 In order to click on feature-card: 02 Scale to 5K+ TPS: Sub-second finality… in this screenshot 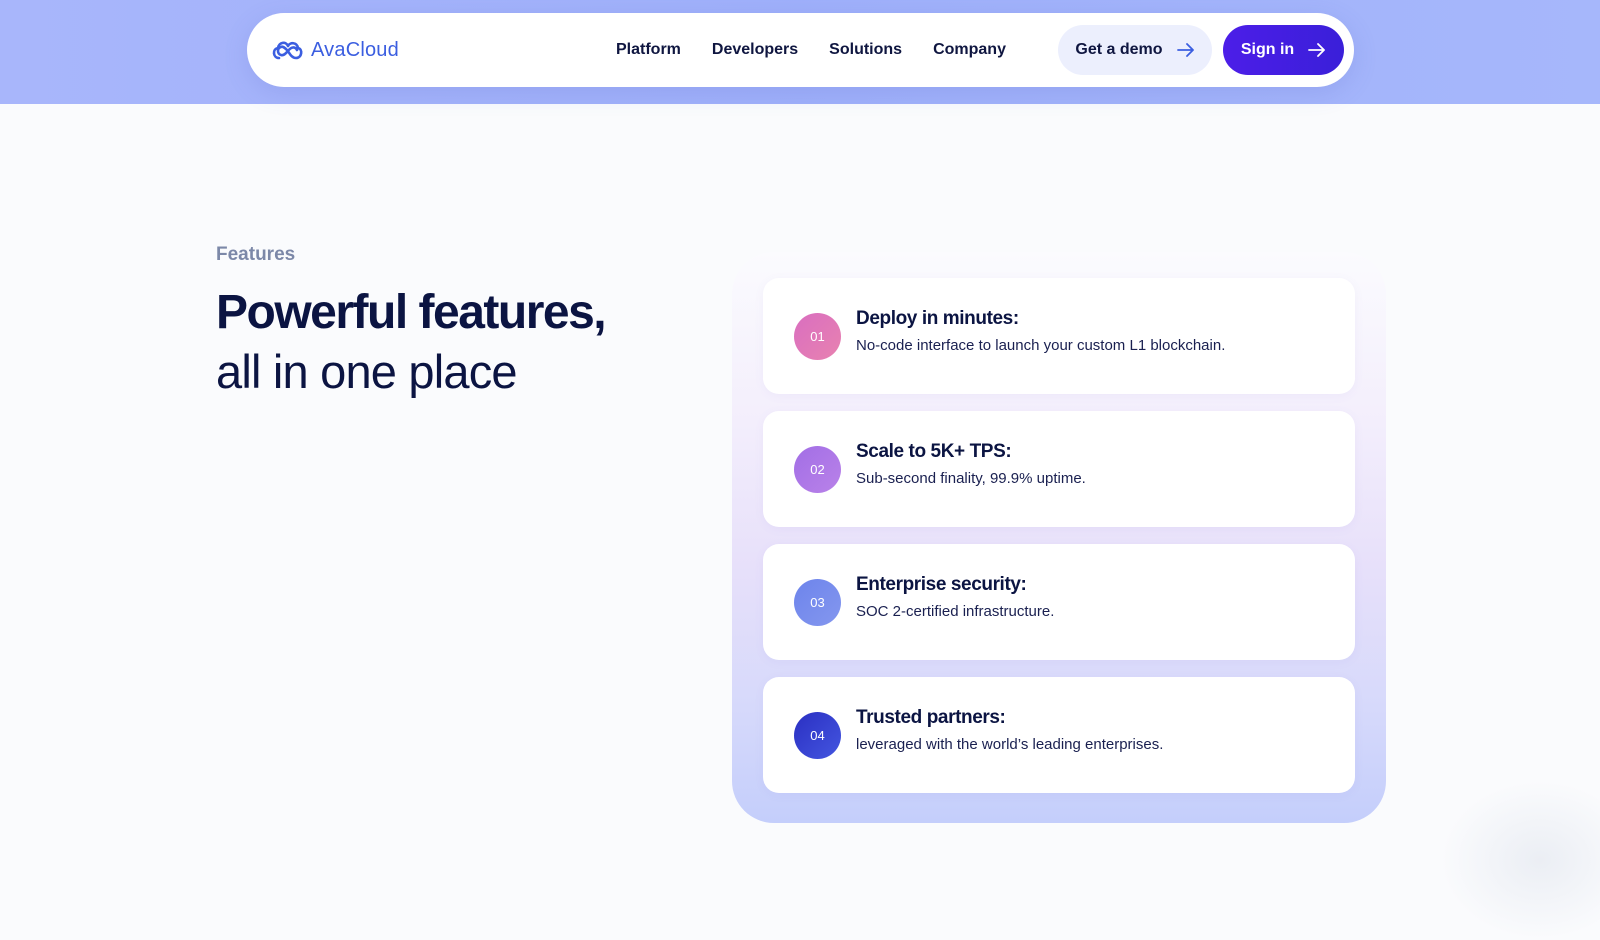, I will do `click(1059, 469)`.